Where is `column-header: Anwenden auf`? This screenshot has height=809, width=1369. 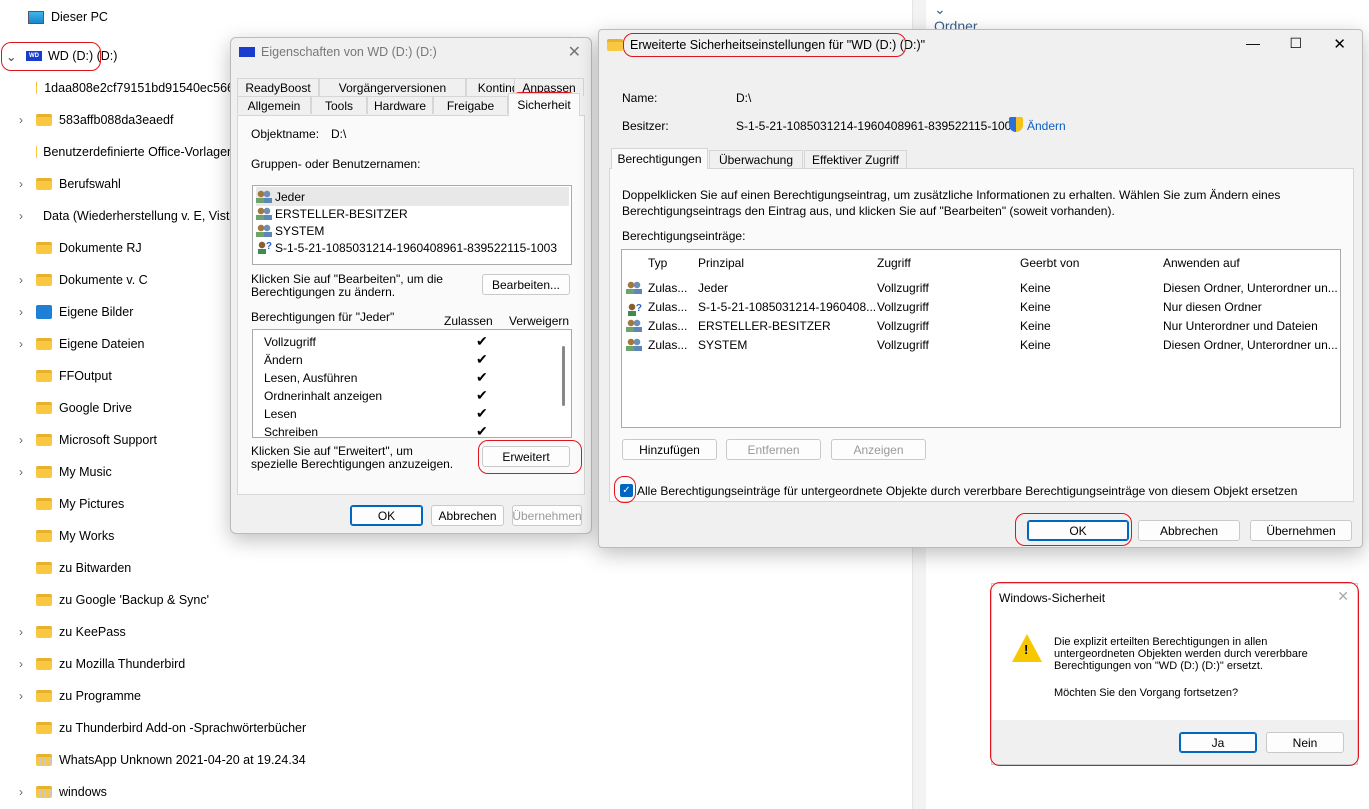 column-header: Anwenden auf is located at coordinates (1201, 263).